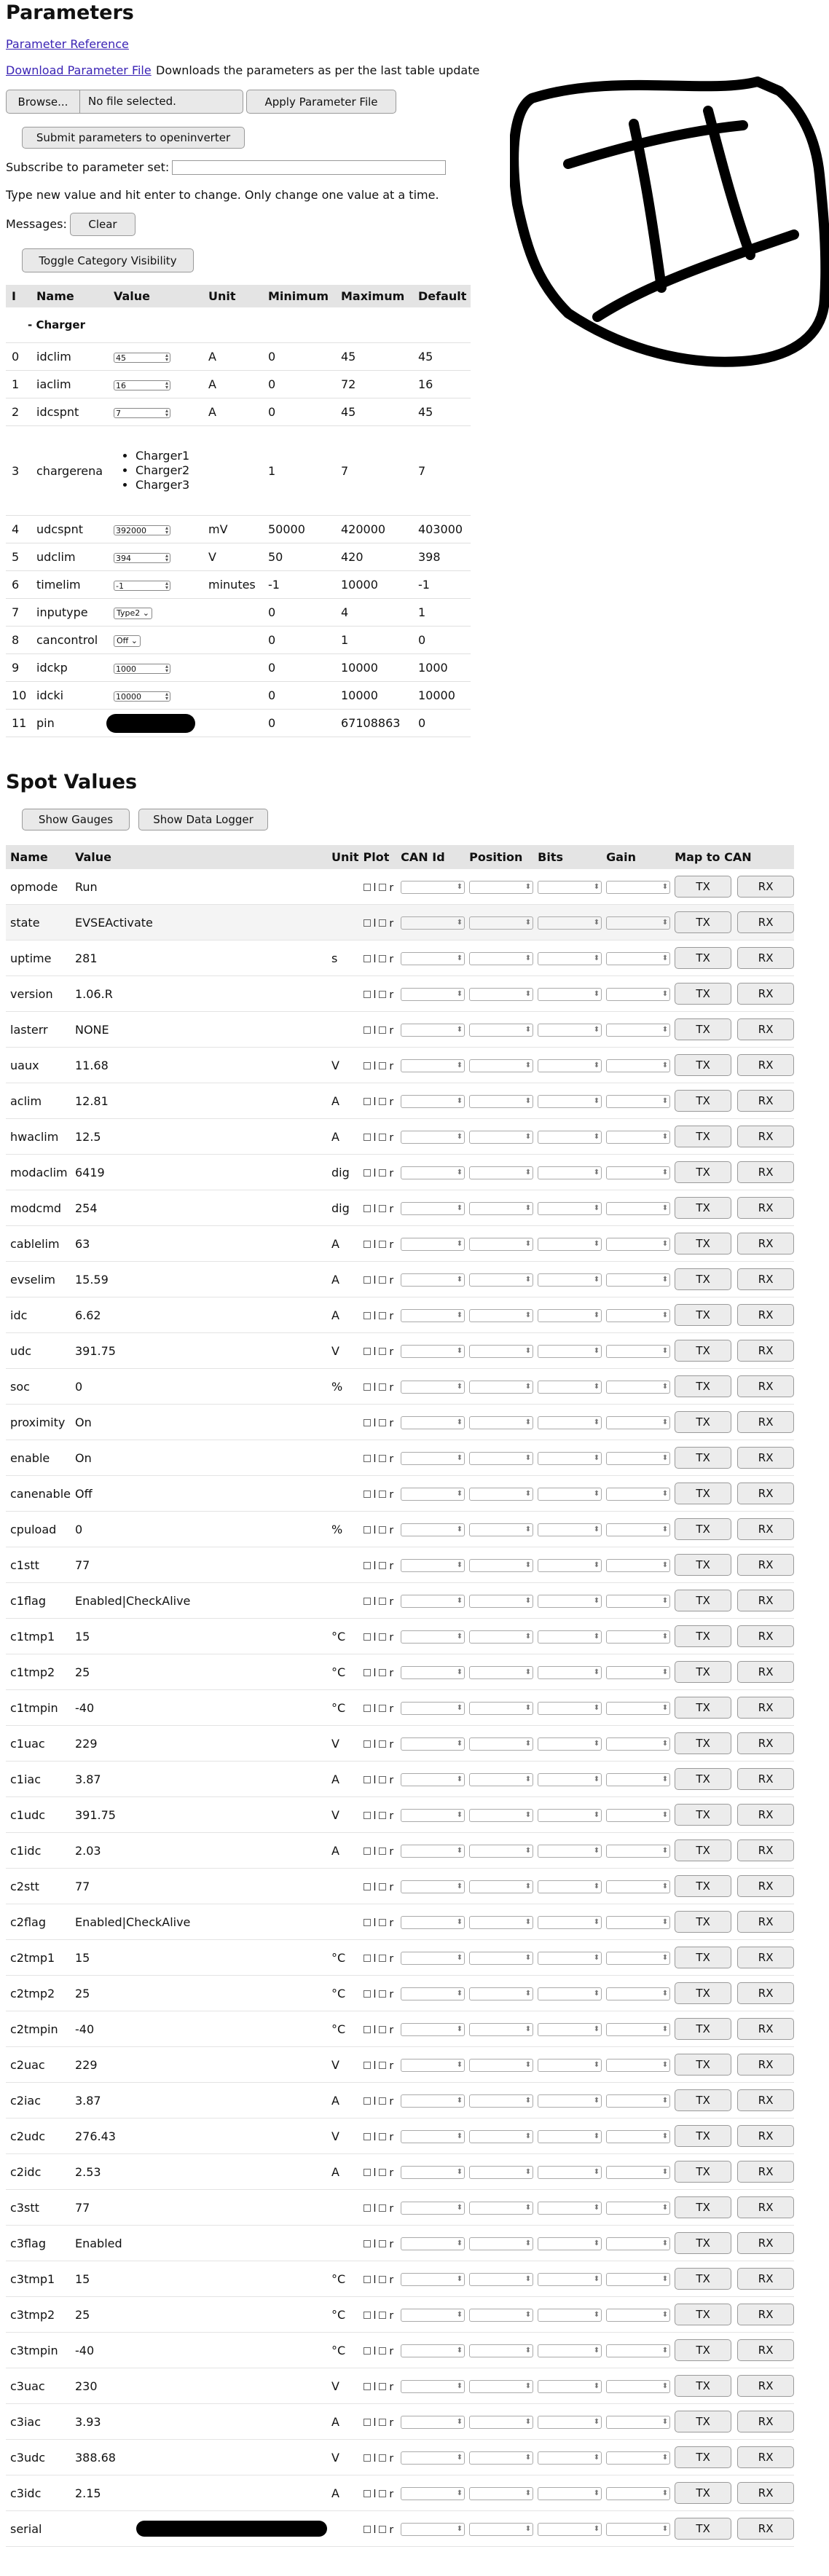 Image resolution: width=829 pixels, height=2576 pixels. What do you see at coordinates (166, 696) in the screenshot?
I see `spinner-arrows-icon: ▴ ▾` at bounding box center [166, 696].